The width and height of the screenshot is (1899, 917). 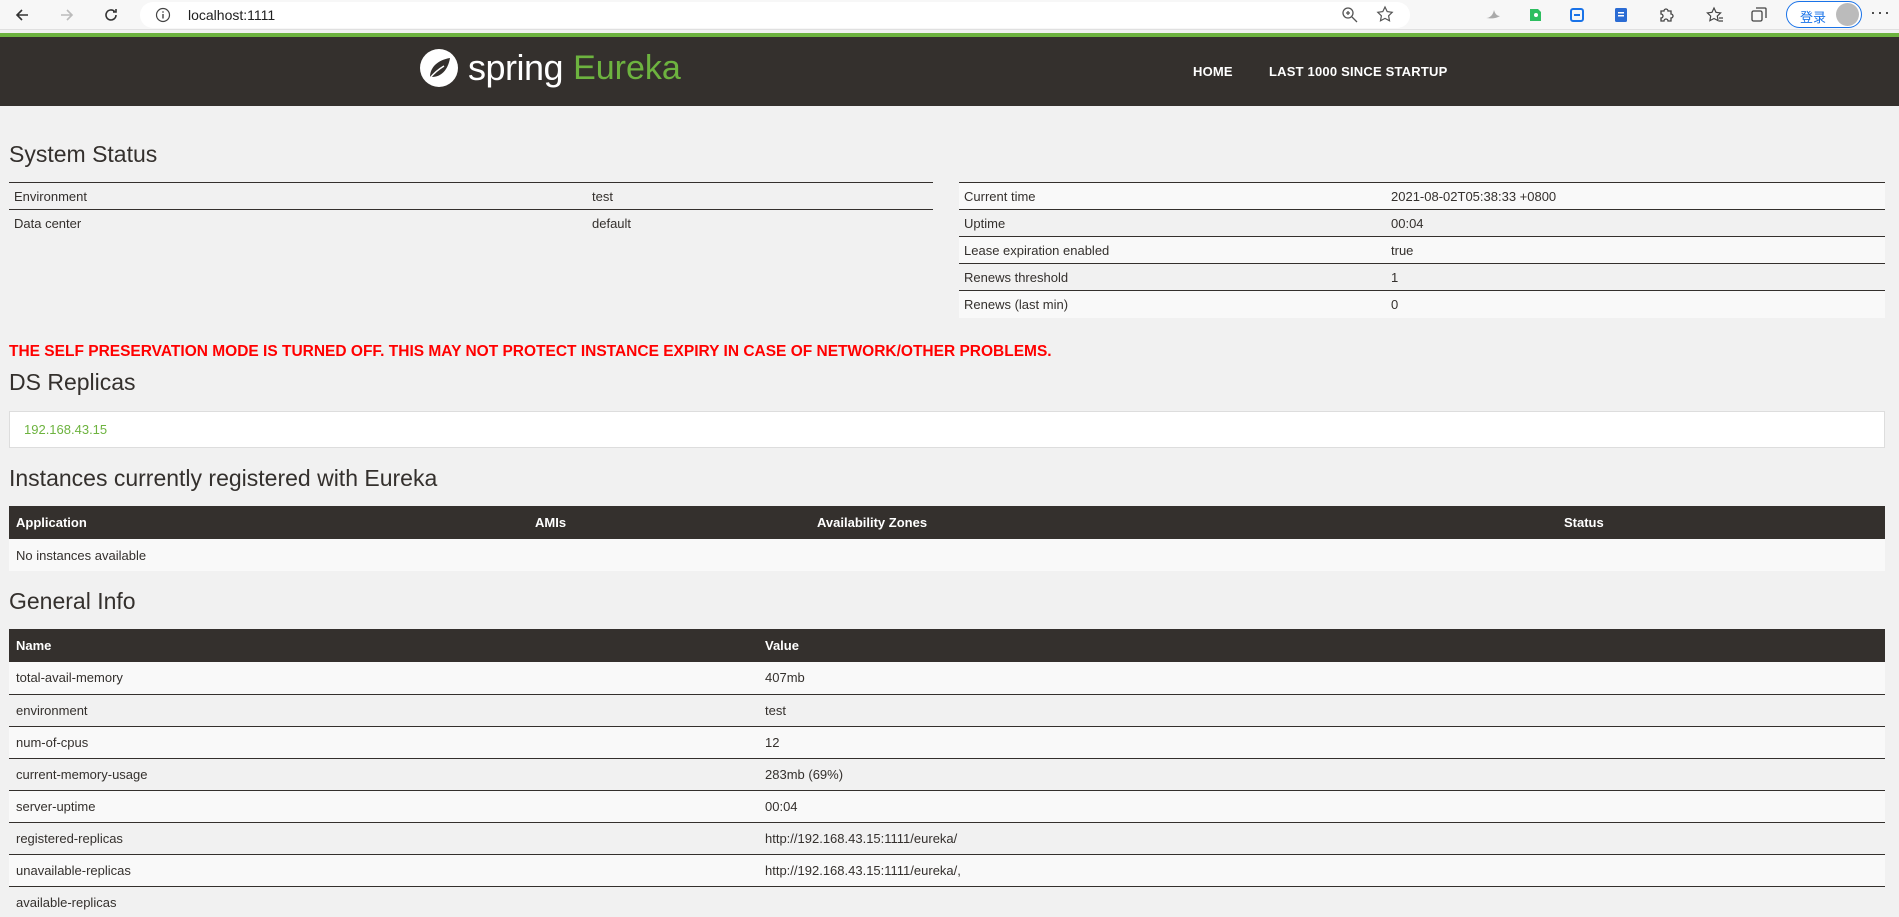 What do you see at coordinates (1350, 15) in the screenshot?
I see `zoom-icon` at bounding box center [1350, 15].